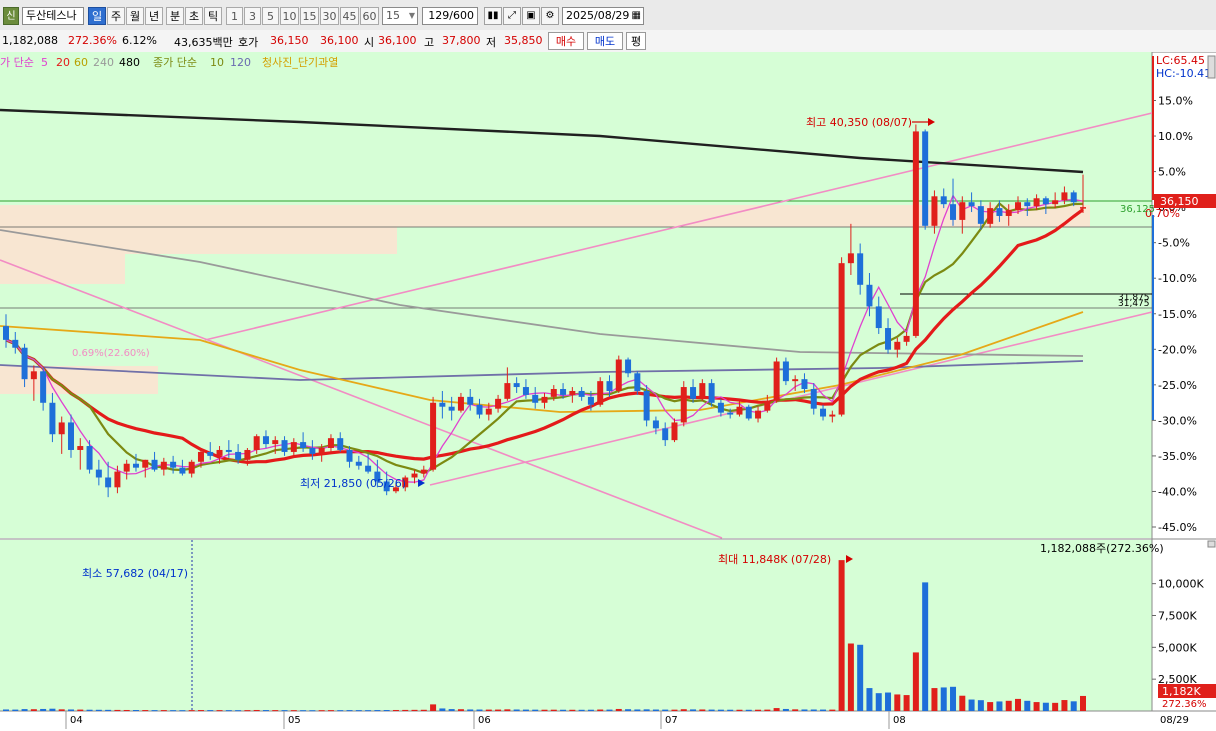 This screenshot has width=1216, height=731. I want to click on legend-vol-prefix: 종가 단순, so click(175, 62).